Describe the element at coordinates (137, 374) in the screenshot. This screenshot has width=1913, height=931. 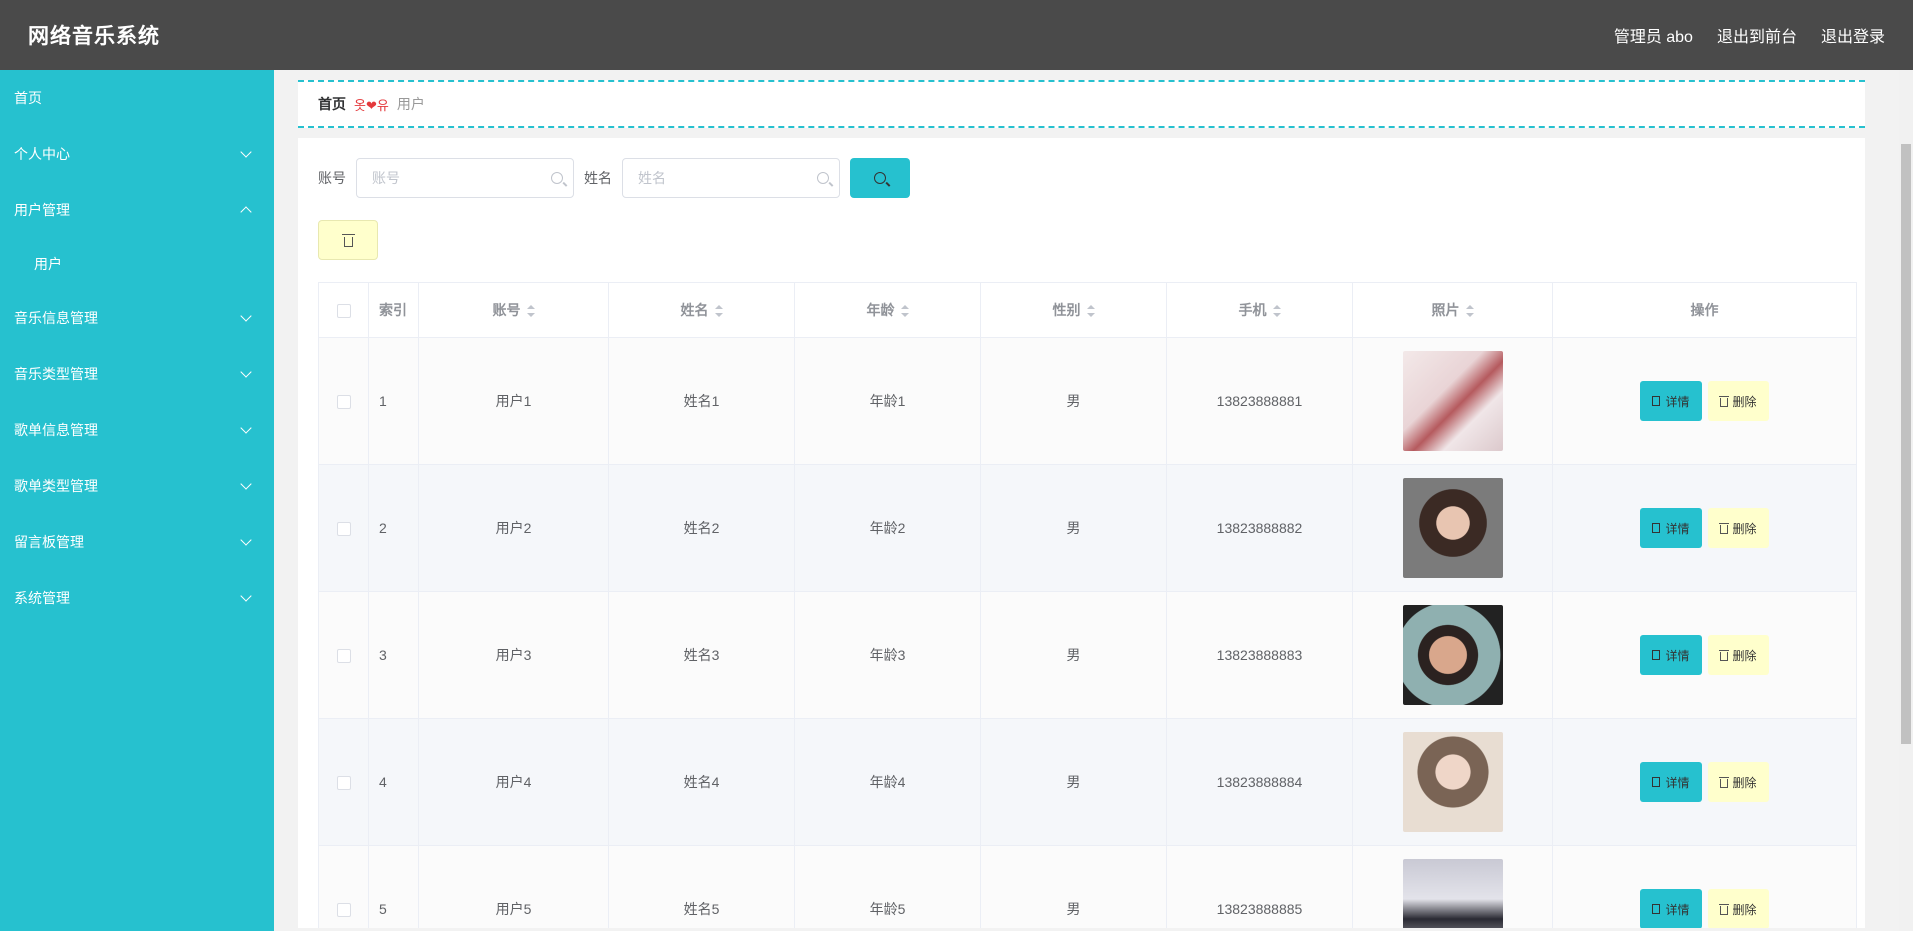
I see `sidebar-item-music-type: 音乐类型管理` at that location.